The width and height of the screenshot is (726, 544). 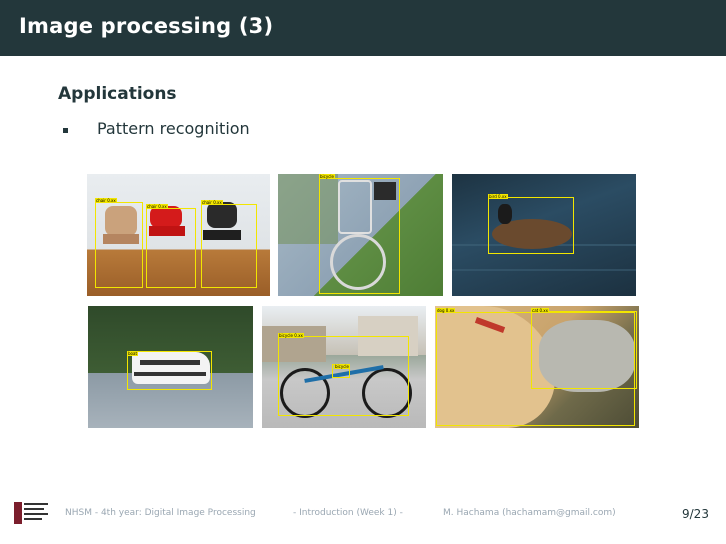 What do you see at coordinates (173, 128) in the screenshot?
I see `bullet-item: Pattern recognition` at bounding box center [173, 128].